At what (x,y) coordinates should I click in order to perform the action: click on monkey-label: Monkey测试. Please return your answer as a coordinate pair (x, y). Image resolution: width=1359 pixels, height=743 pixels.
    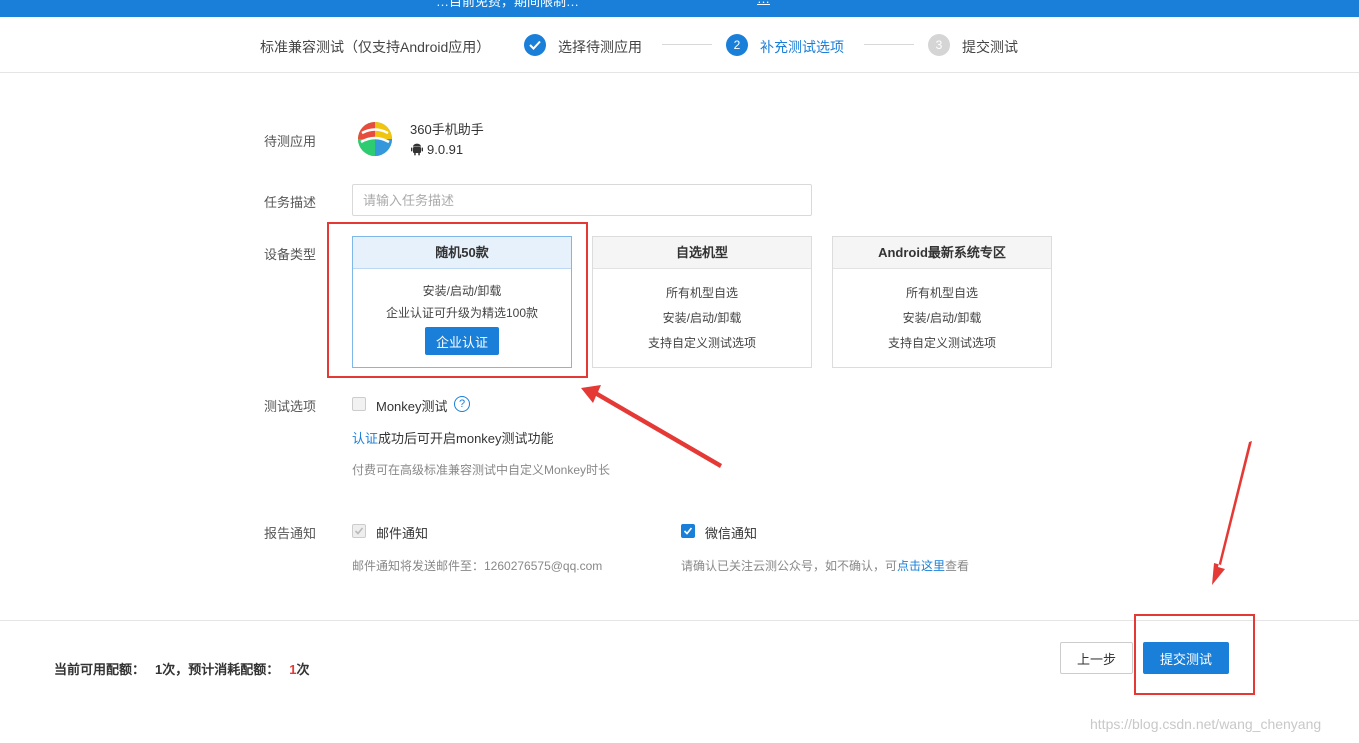
    Looking at the image, I should click on (412, 406).